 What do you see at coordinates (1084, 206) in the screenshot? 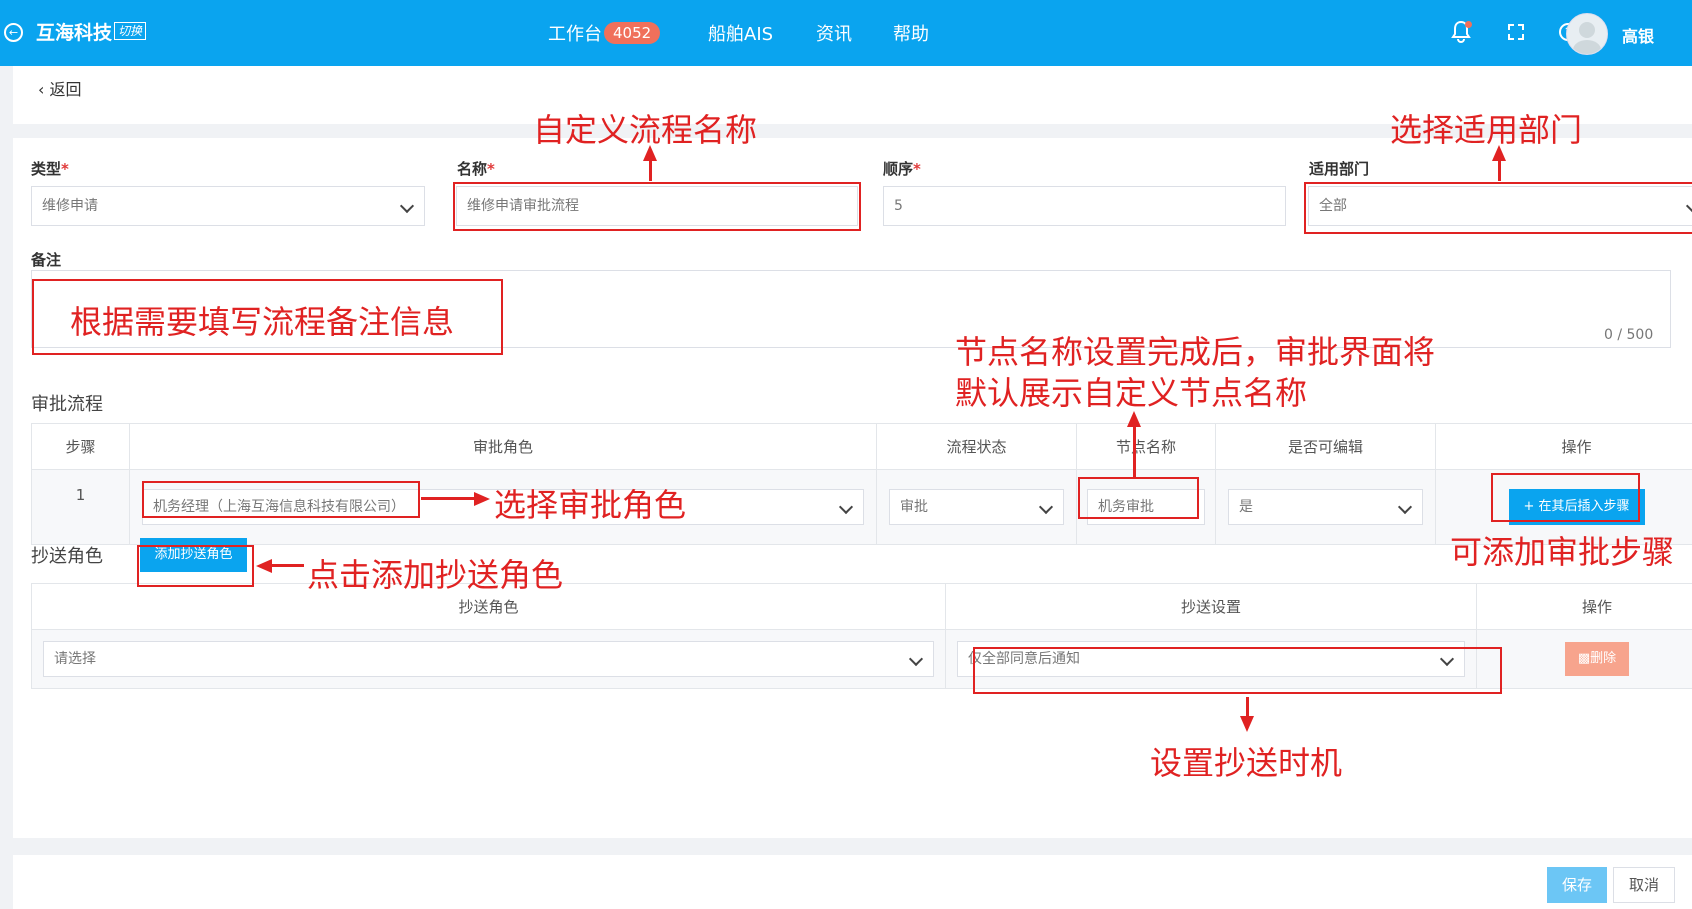
I see `order-input: 5` at bounding box center [1084, 206].